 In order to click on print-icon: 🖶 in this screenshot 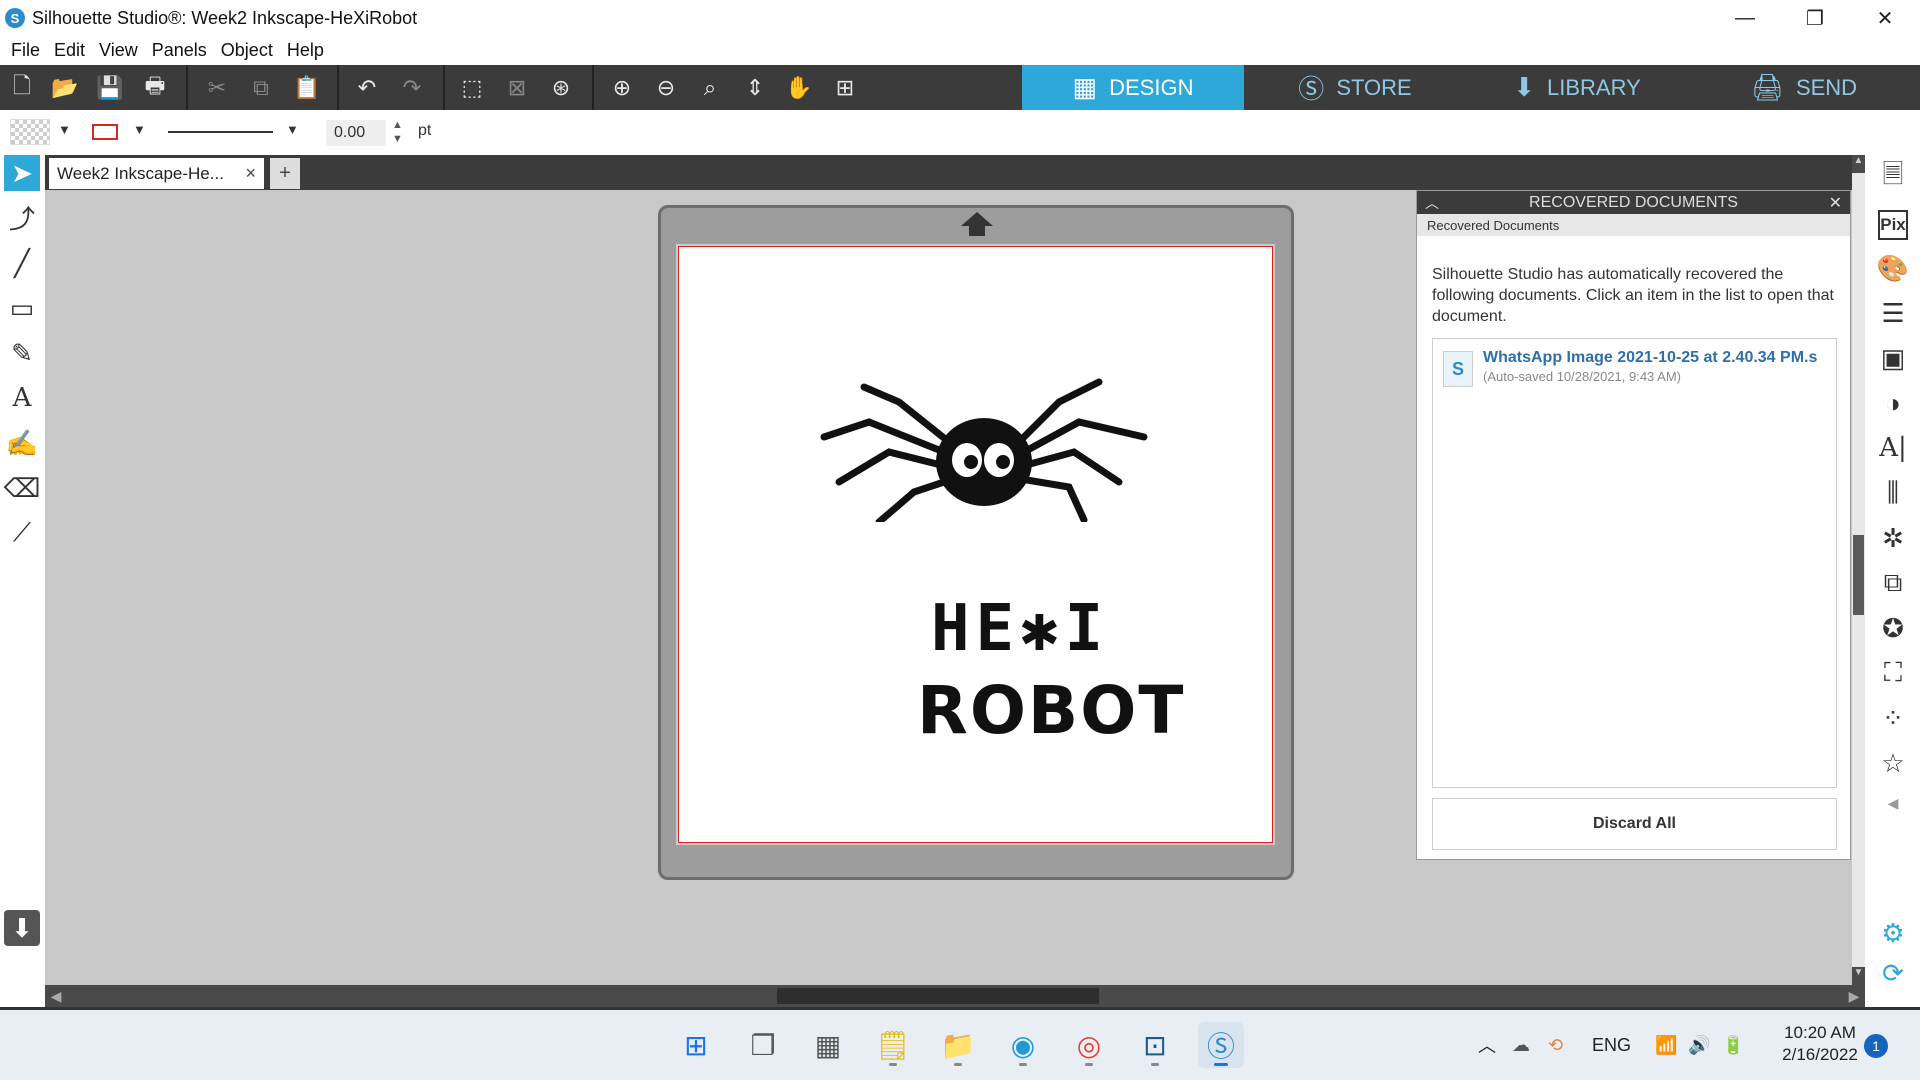, I will do `click(155, 88)`.